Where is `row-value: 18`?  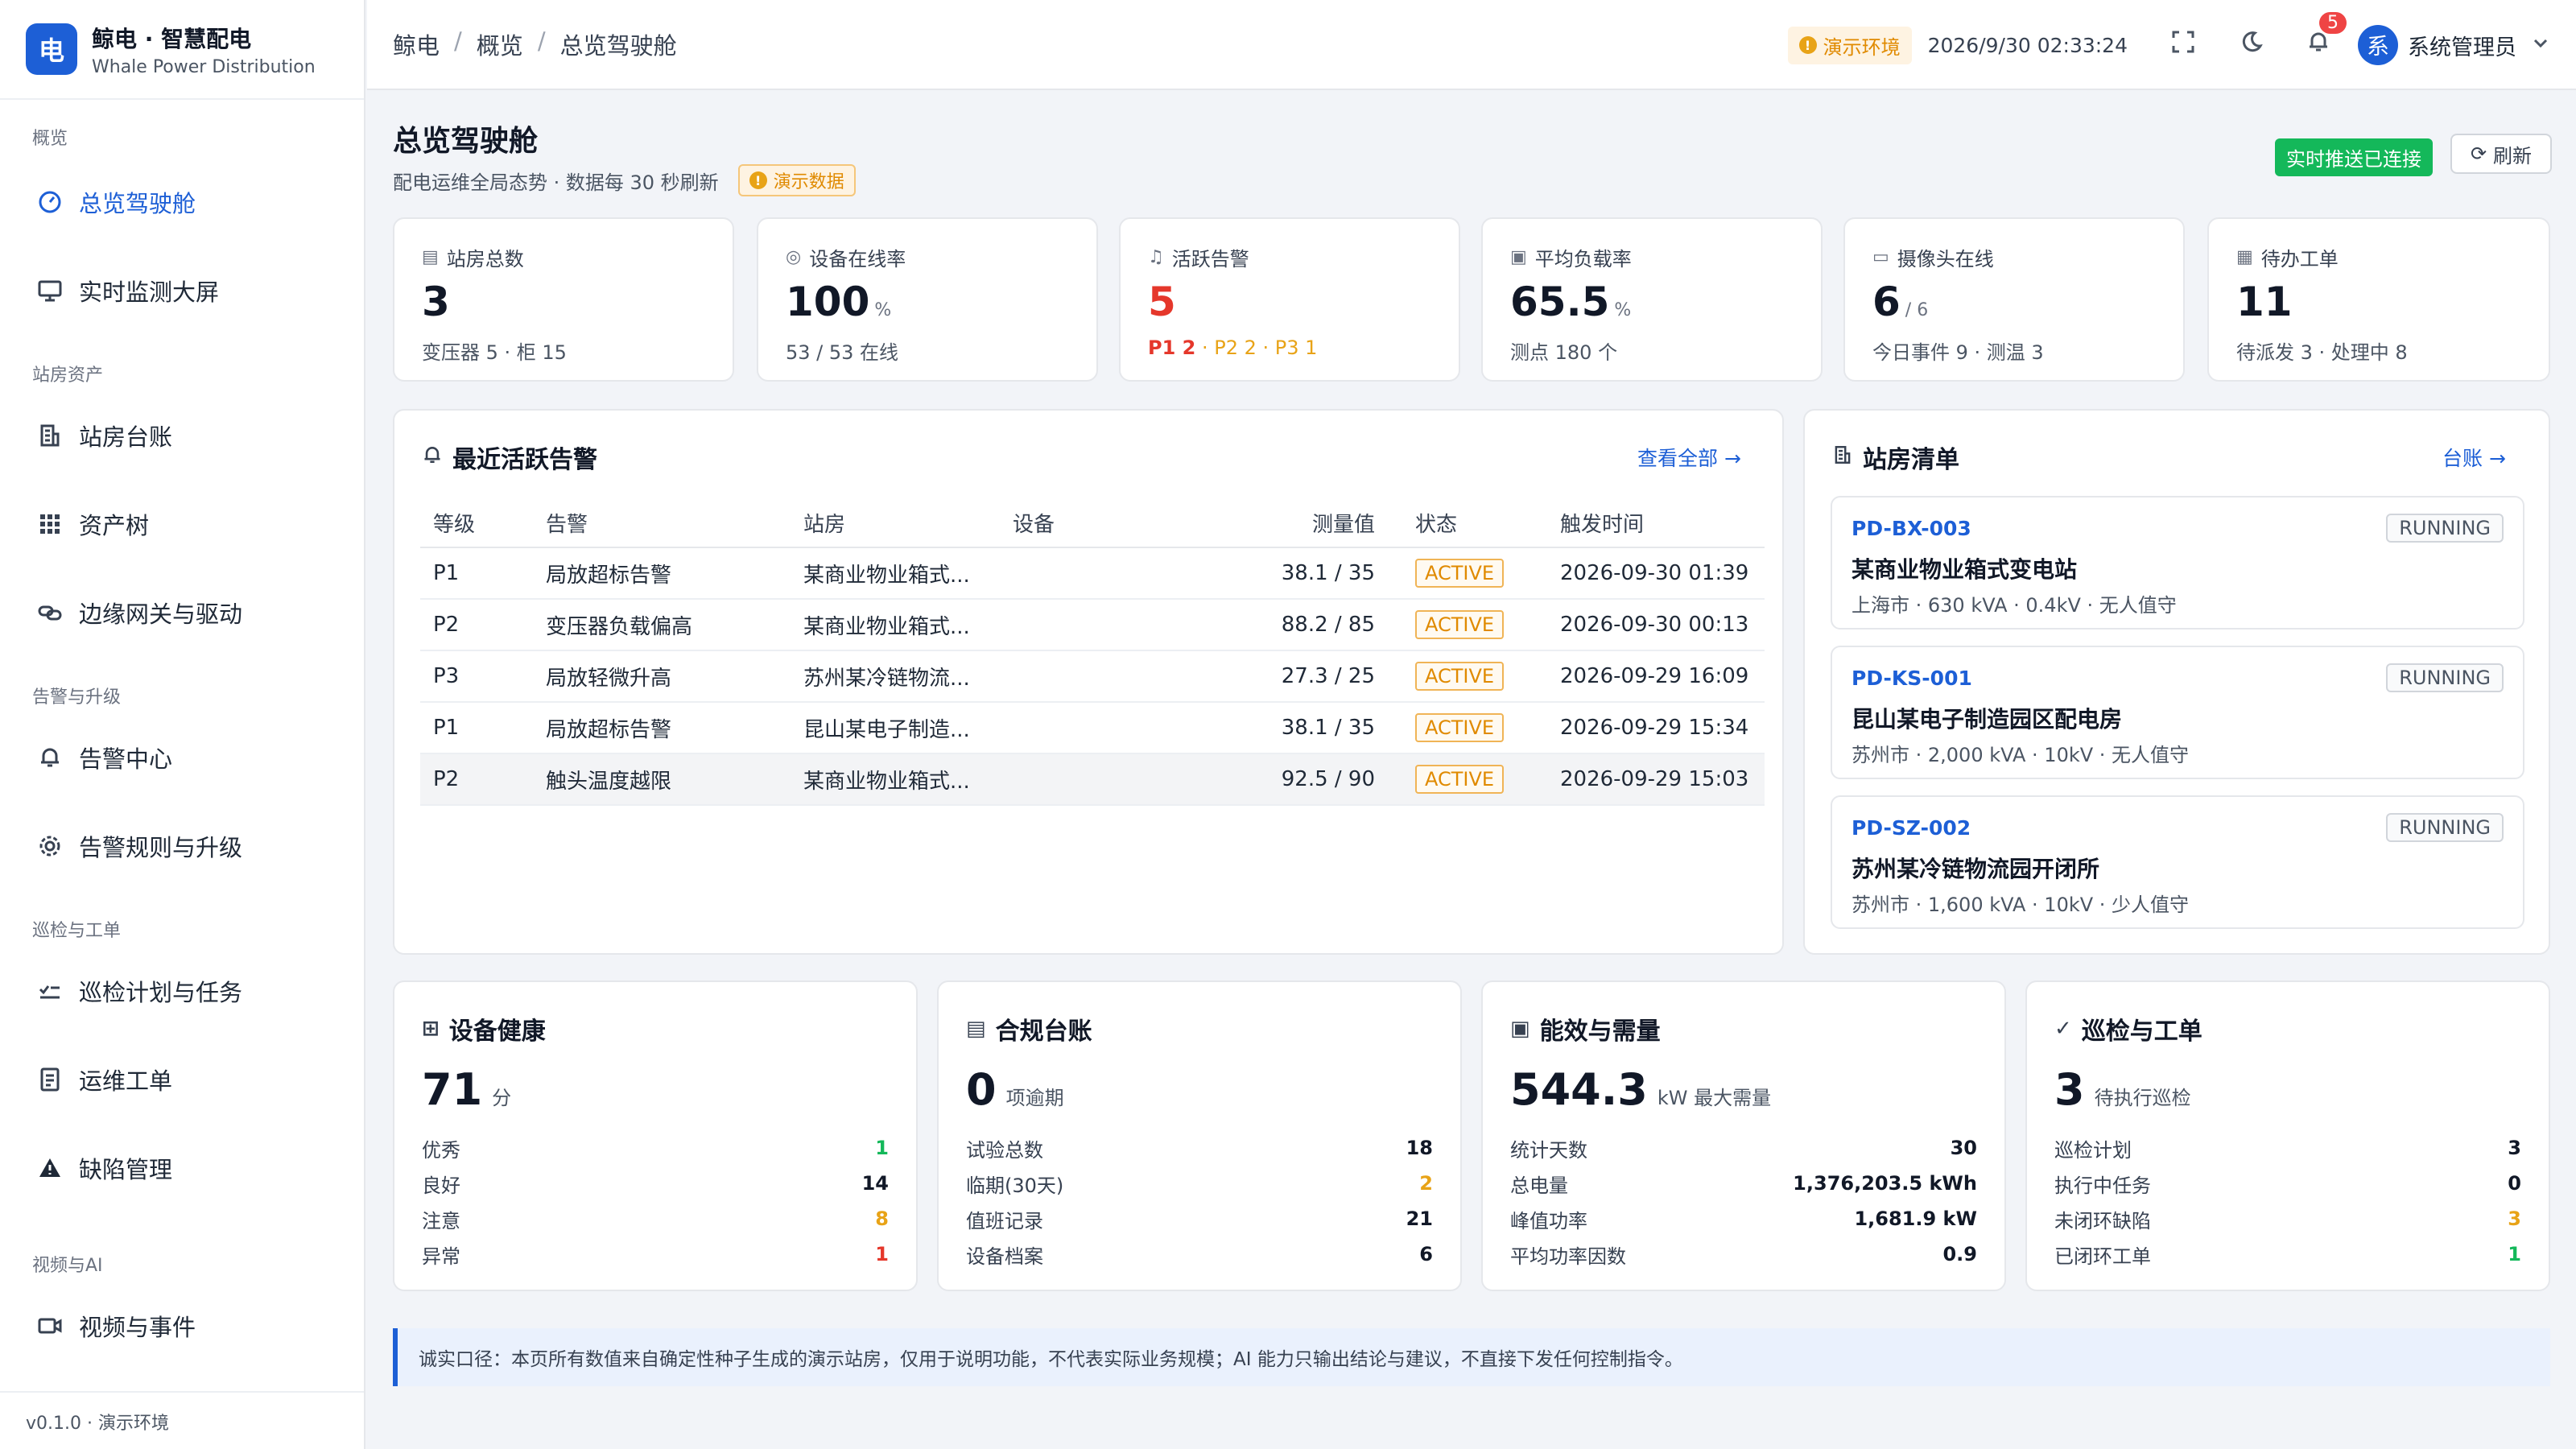 row-value: 18 is located at coordinates (1419, 1148).